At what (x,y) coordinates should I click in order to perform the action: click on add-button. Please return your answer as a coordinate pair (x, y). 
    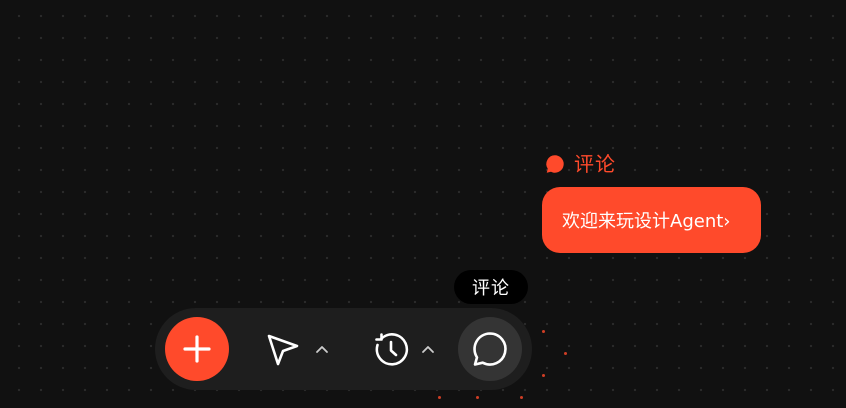
    Looking at the image, I should click on (197, 349).